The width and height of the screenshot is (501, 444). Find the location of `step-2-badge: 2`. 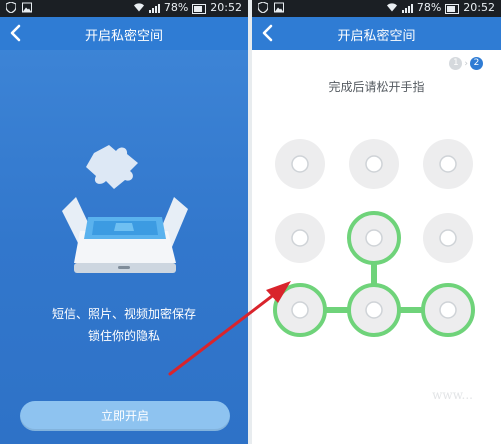

step-2-badge: 2 is located at coordinates (476, 63).